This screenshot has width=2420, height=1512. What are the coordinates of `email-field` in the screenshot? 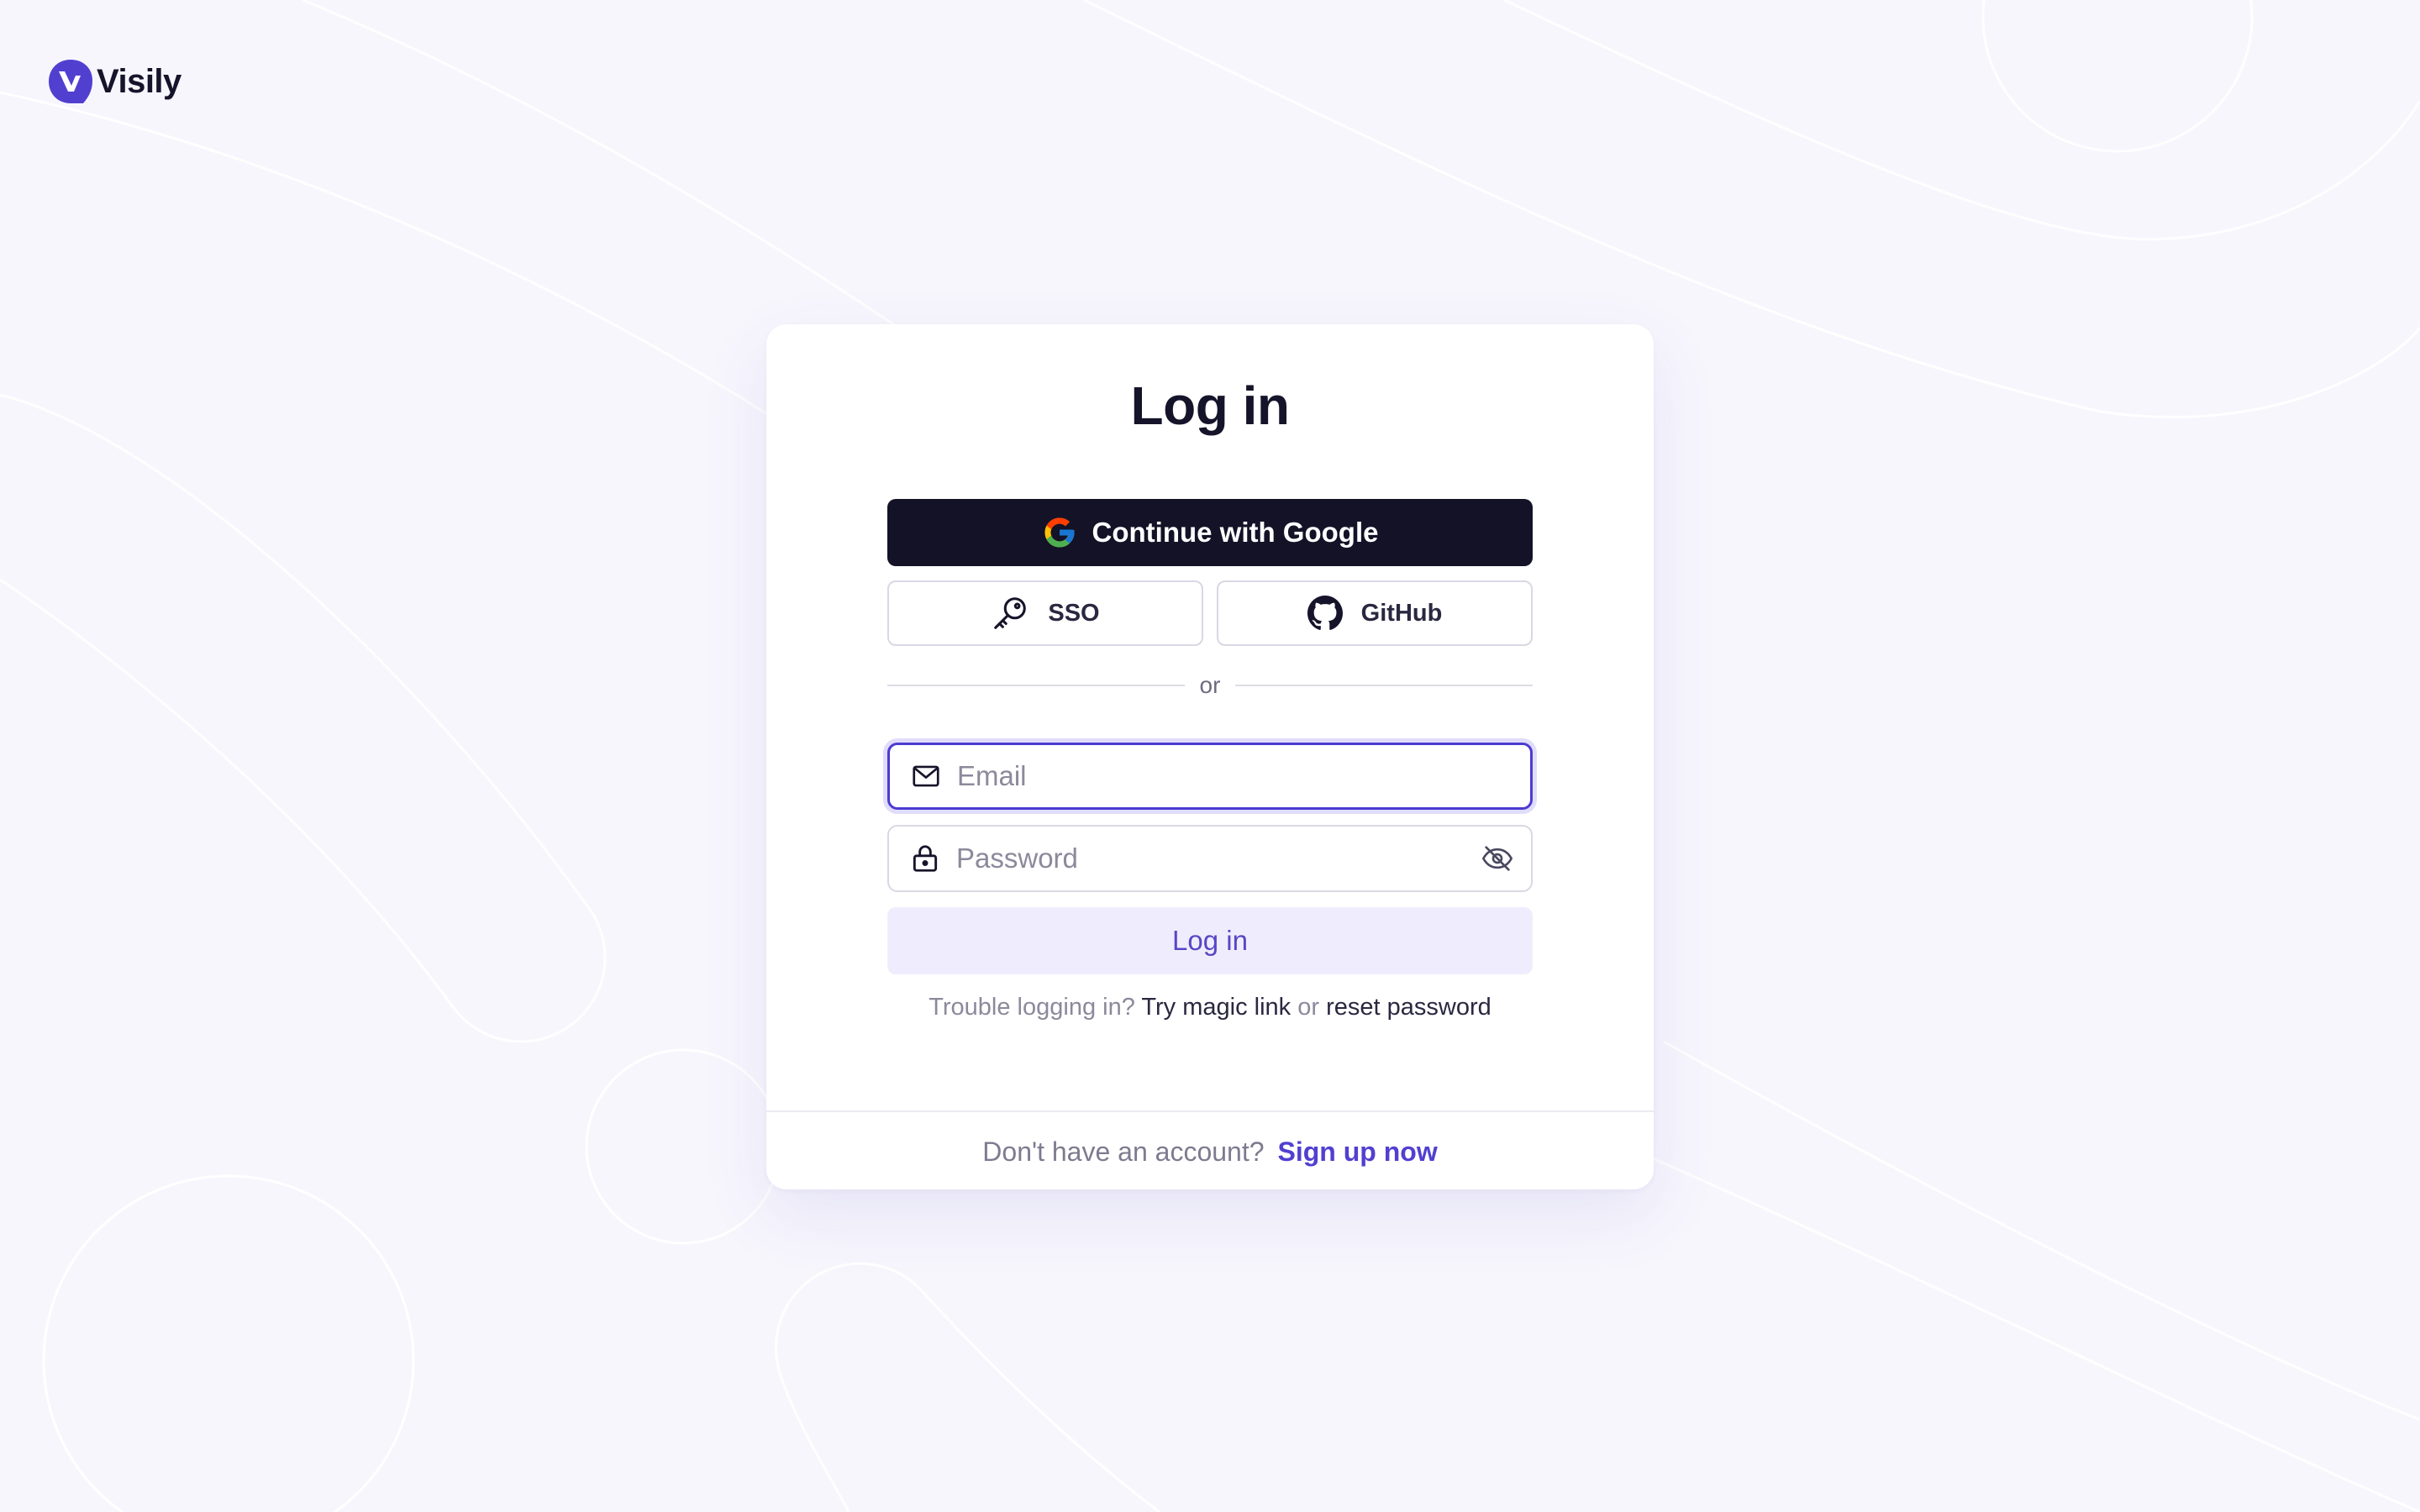 It's located at (1210, 776).